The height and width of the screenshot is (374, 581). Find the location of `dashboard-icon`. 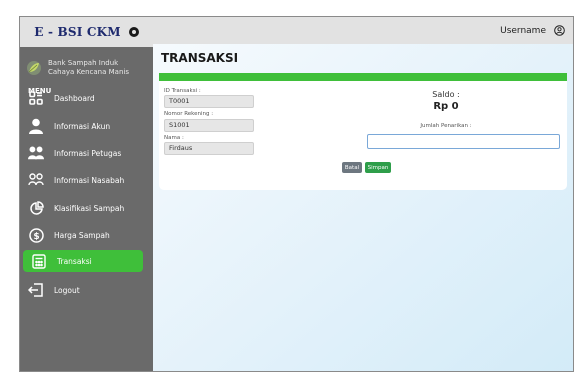

dashboard-icon is located at coordinates (36, 98).